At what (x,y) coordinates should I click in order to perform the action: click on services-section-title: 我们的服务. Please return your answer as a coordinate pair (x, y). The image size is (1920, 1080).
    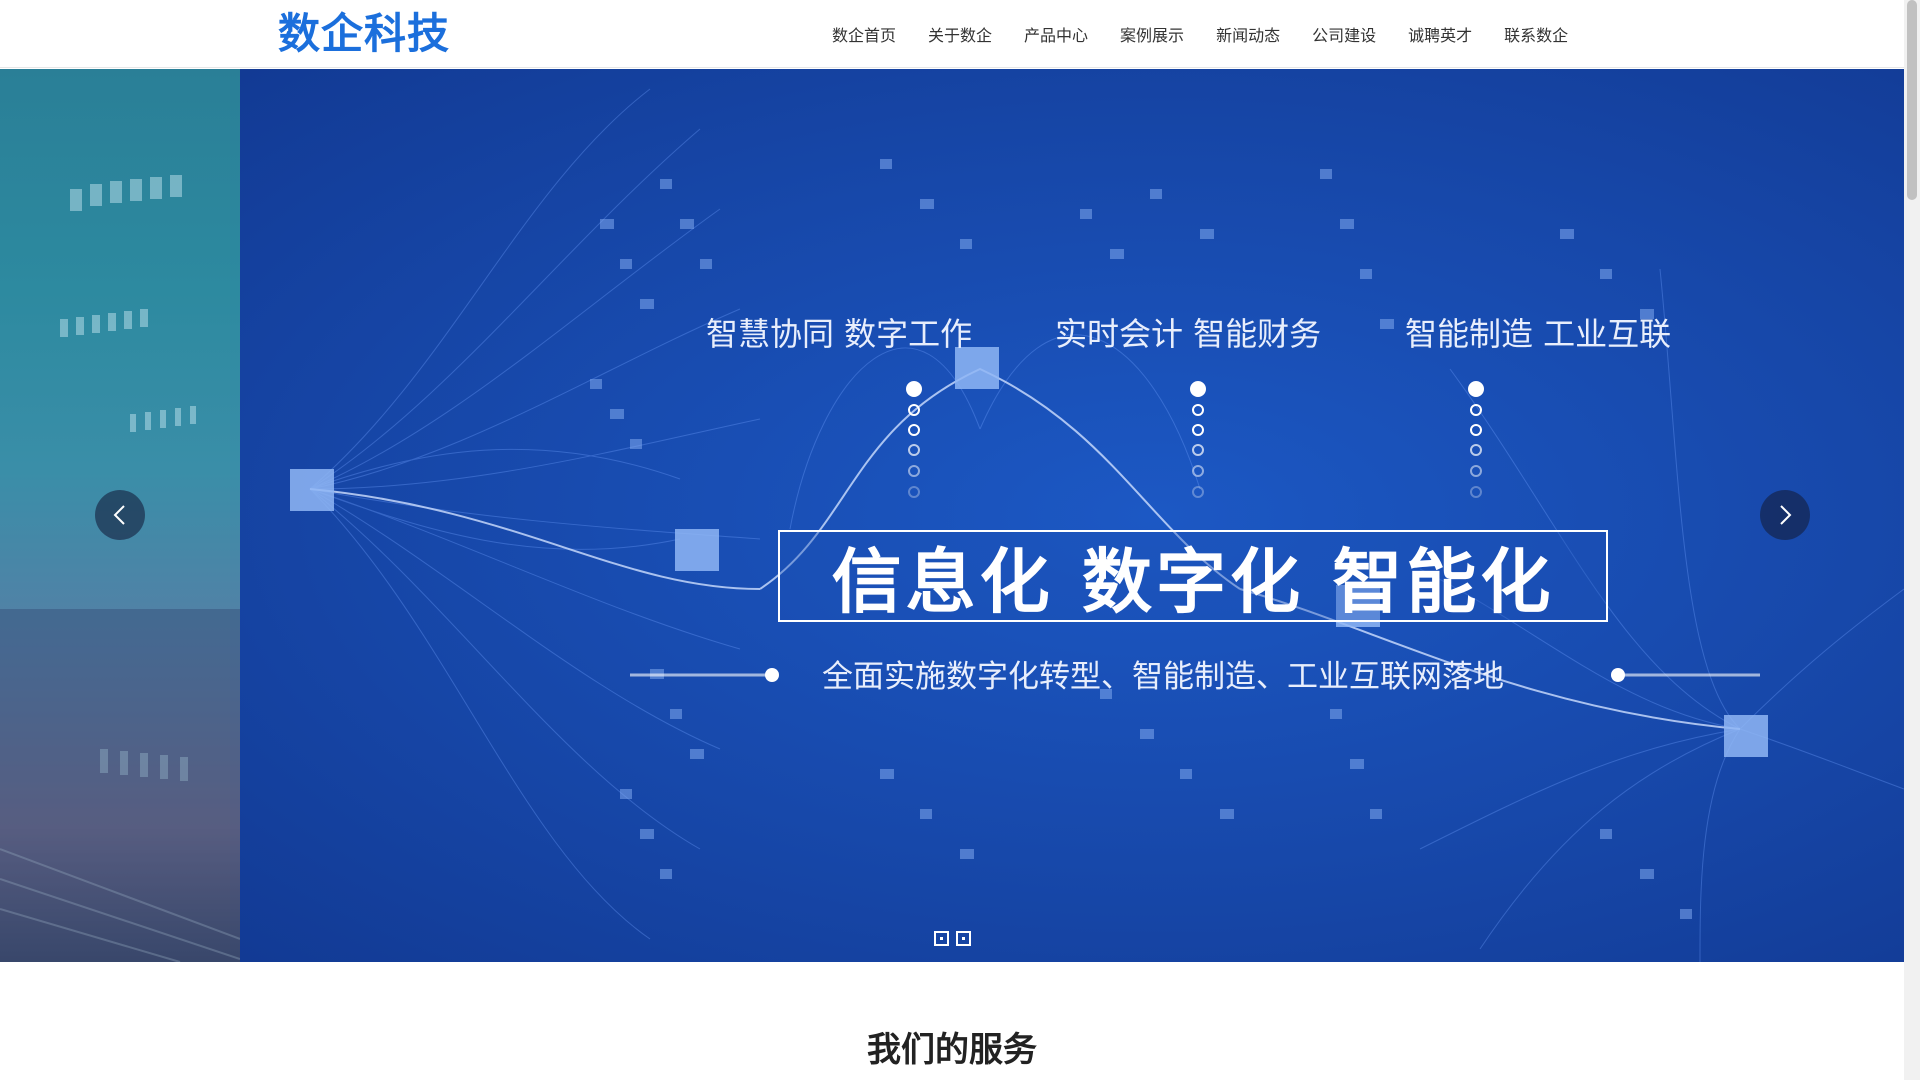
    Looking at the image, I should click on (952, 1050).